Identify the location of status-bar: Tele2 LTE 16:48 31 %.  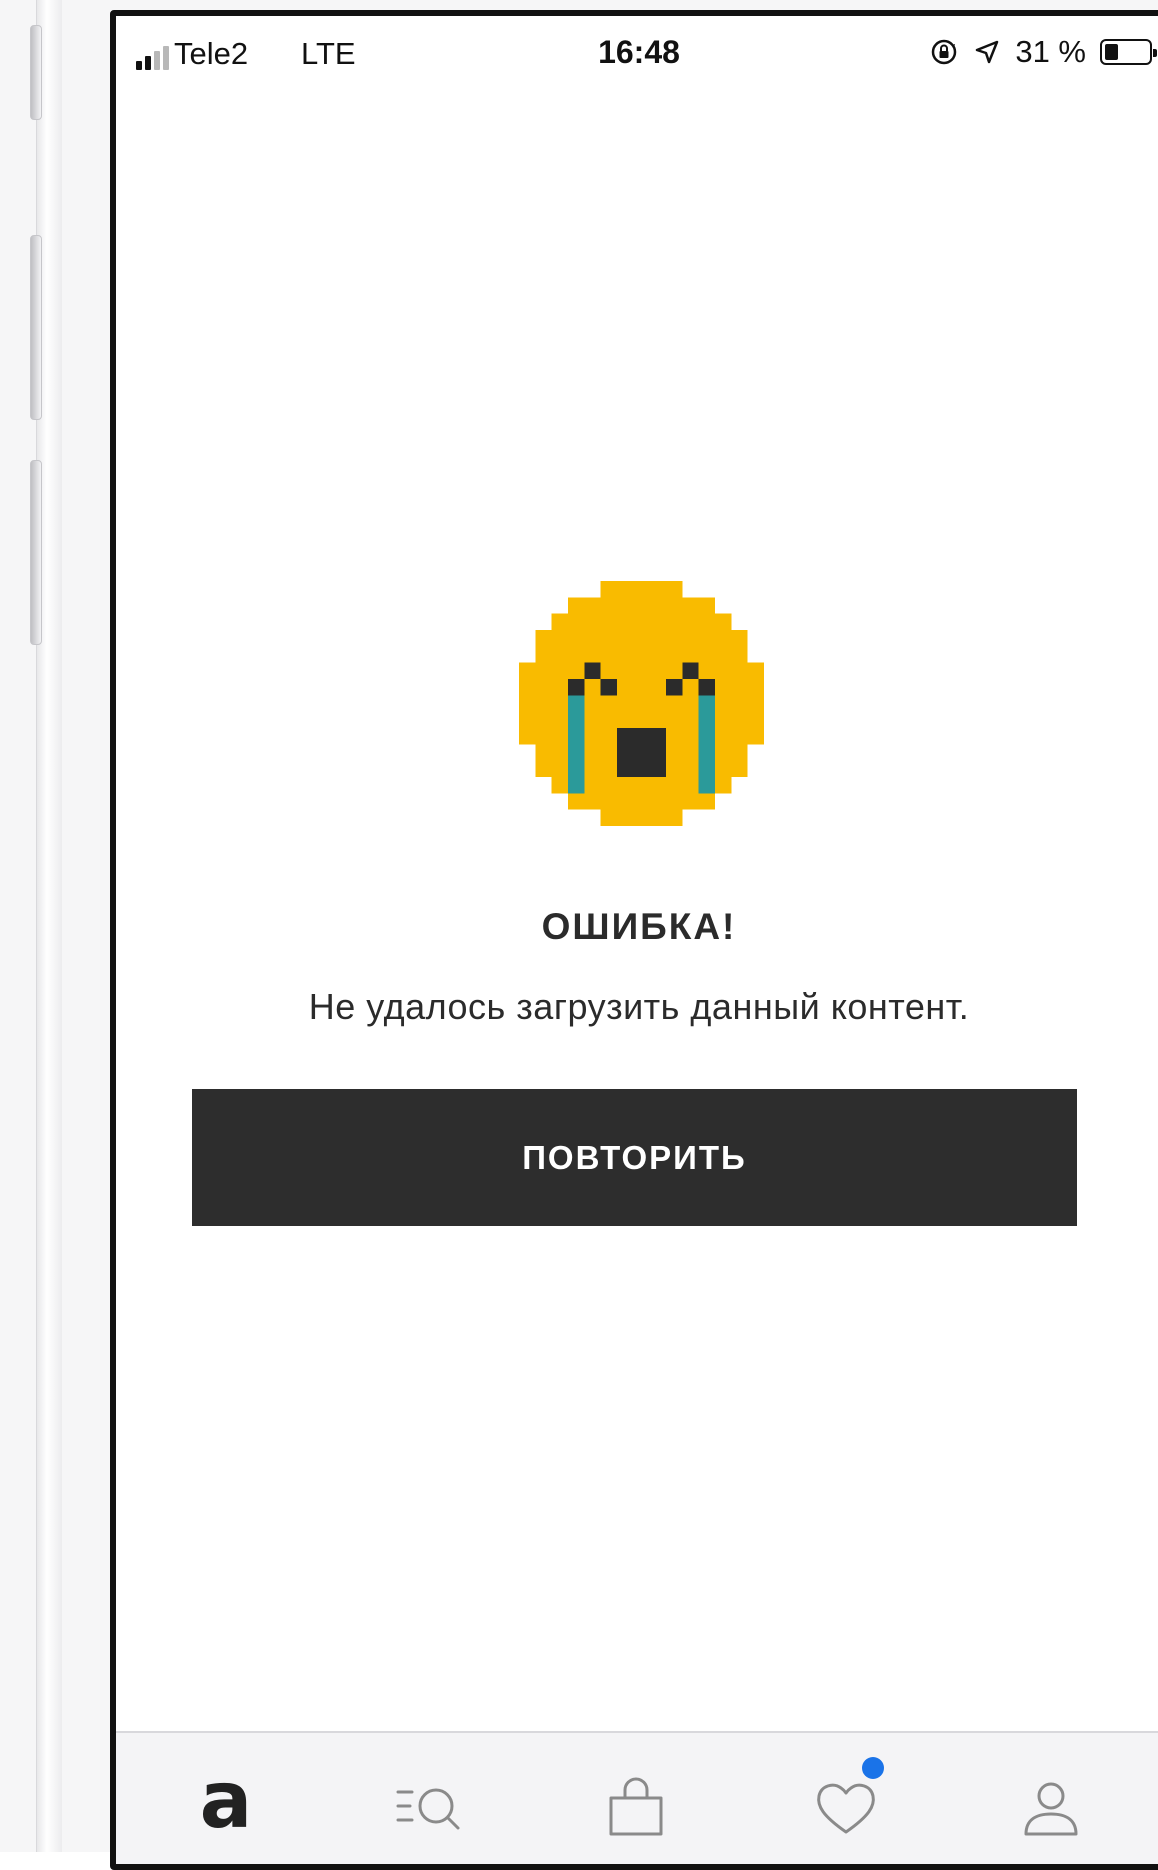
(637, 51).